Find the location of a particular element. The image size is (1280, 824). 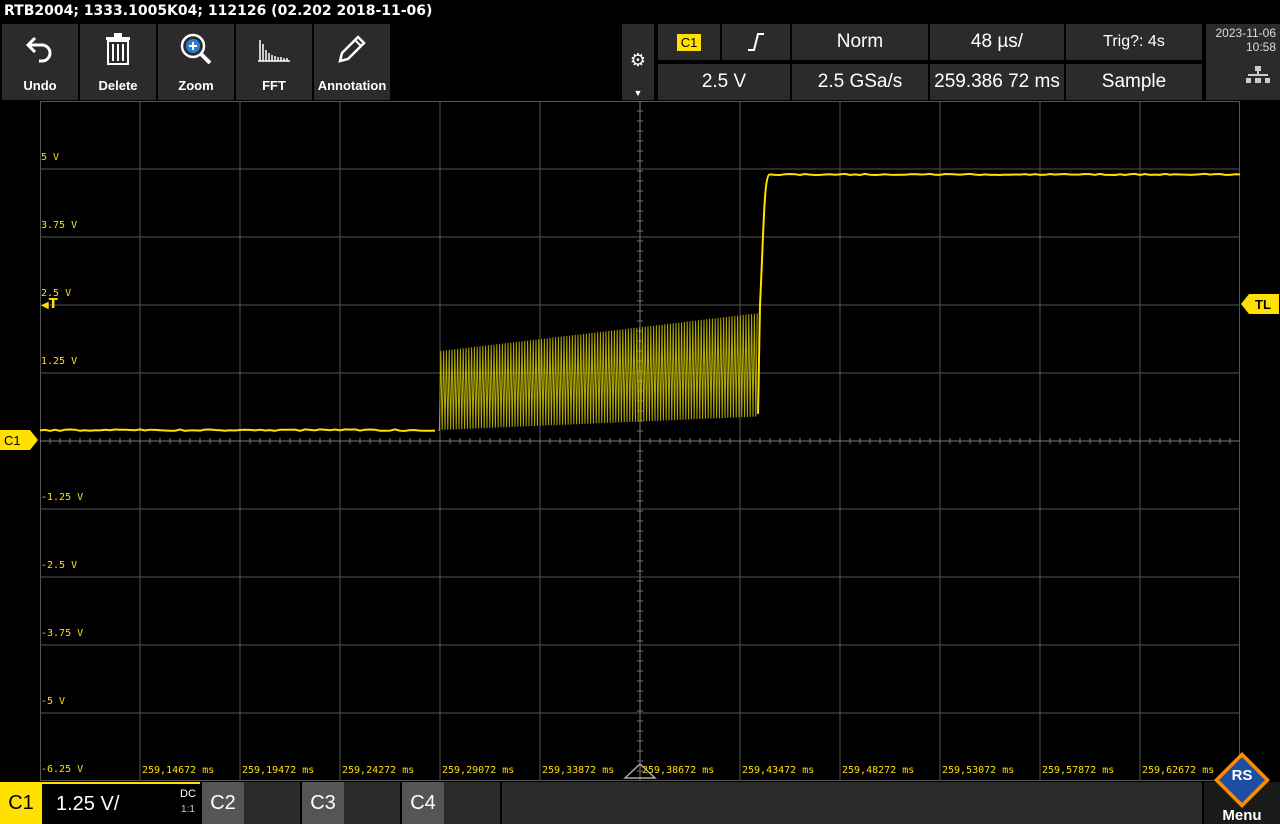

y-label: -1.25 V is located at coordinates (62, 497).